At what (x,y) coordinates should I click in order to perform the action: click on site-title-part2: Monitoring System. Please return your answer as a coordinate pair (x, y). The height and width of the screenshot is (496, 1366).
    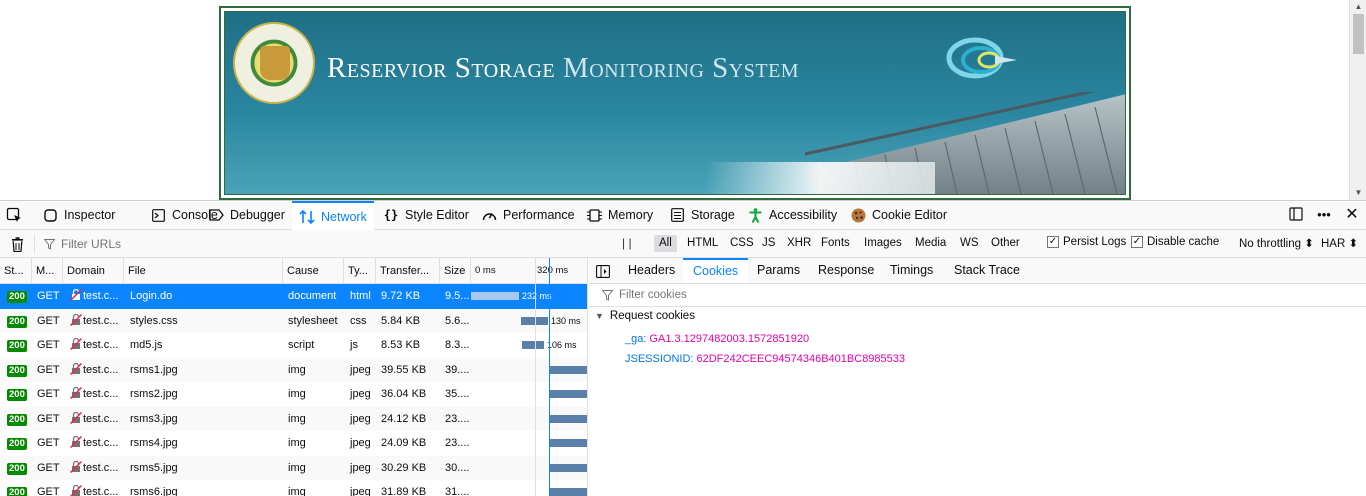
    Looking at the image, I should click on (681, 68).